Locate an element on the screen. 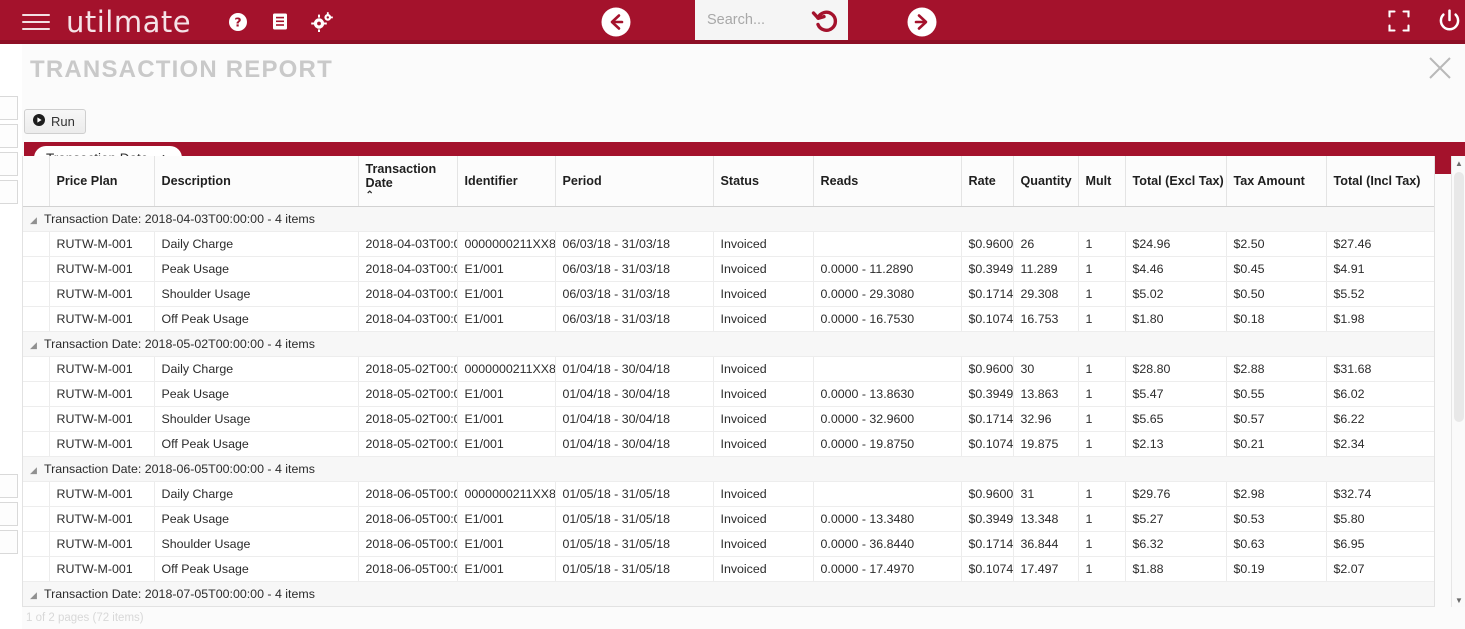 This screenshot has height=629, width=1465. column-header-transaction-date: Transaction Date ⌃ is located at coordinates (408, 181).